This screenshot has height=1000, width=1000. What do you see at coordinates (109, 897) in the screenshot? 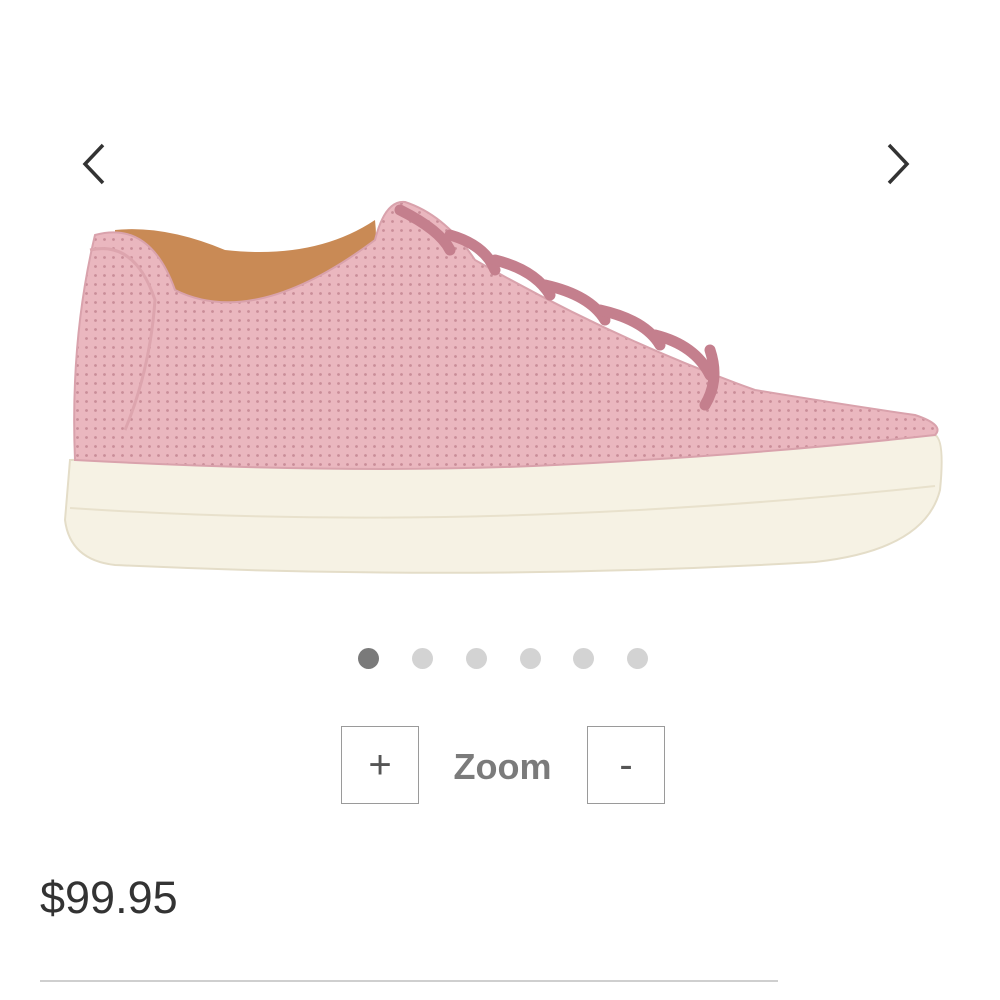
I see `product-price: $99.95` at bounding box center [109, 897].